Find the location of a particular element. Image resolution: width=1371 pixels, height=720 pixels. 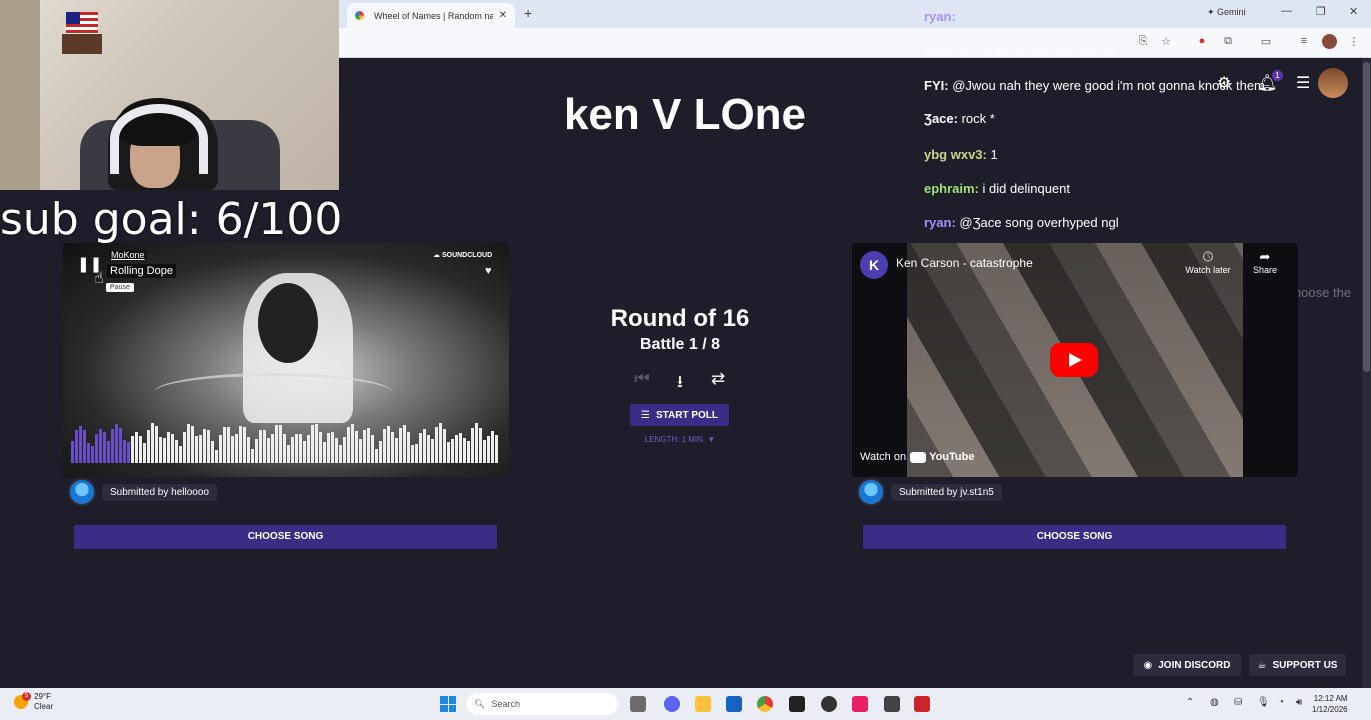

minimize-icon: — is located at coordinates (1286, 11).